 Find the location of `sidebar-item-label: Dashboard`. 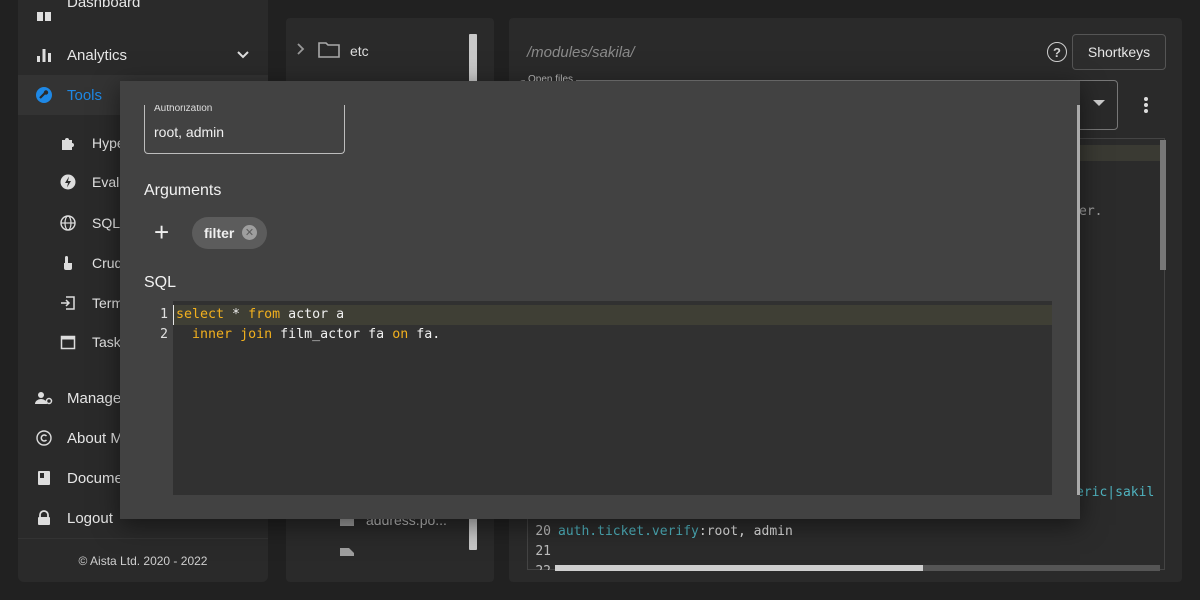

sidebar-item-label: Dashboard is located at coordinates (104, 5).